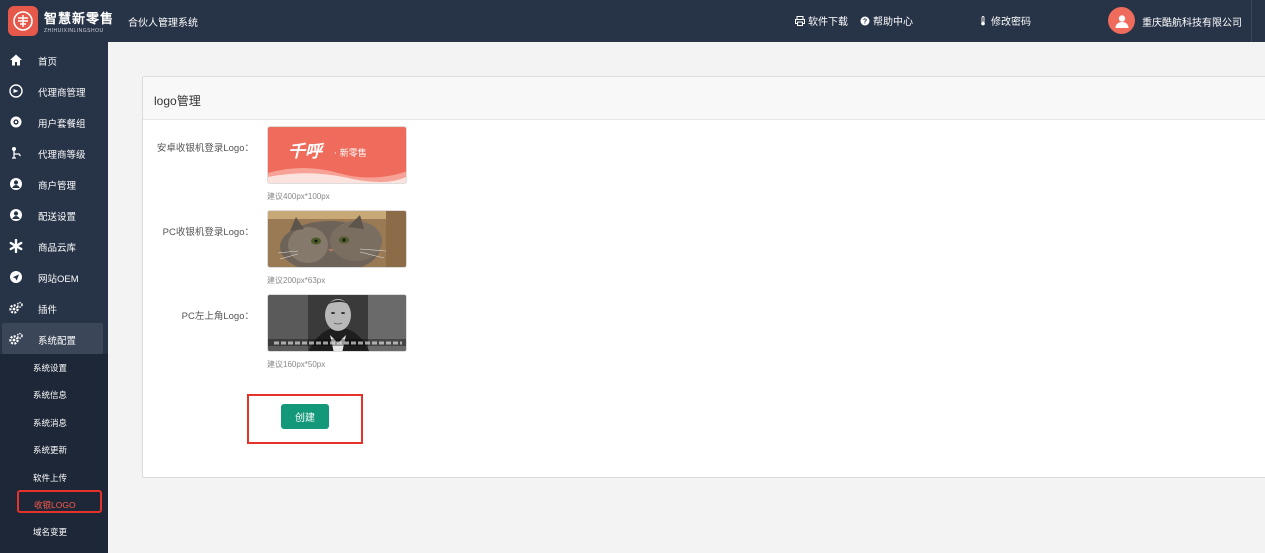 The height and width of the screenshot is (553, 1265). Describe the element at coordinates (50, 450) in the screenshot. I see `submenu-item-label: 系统更新` at that location.